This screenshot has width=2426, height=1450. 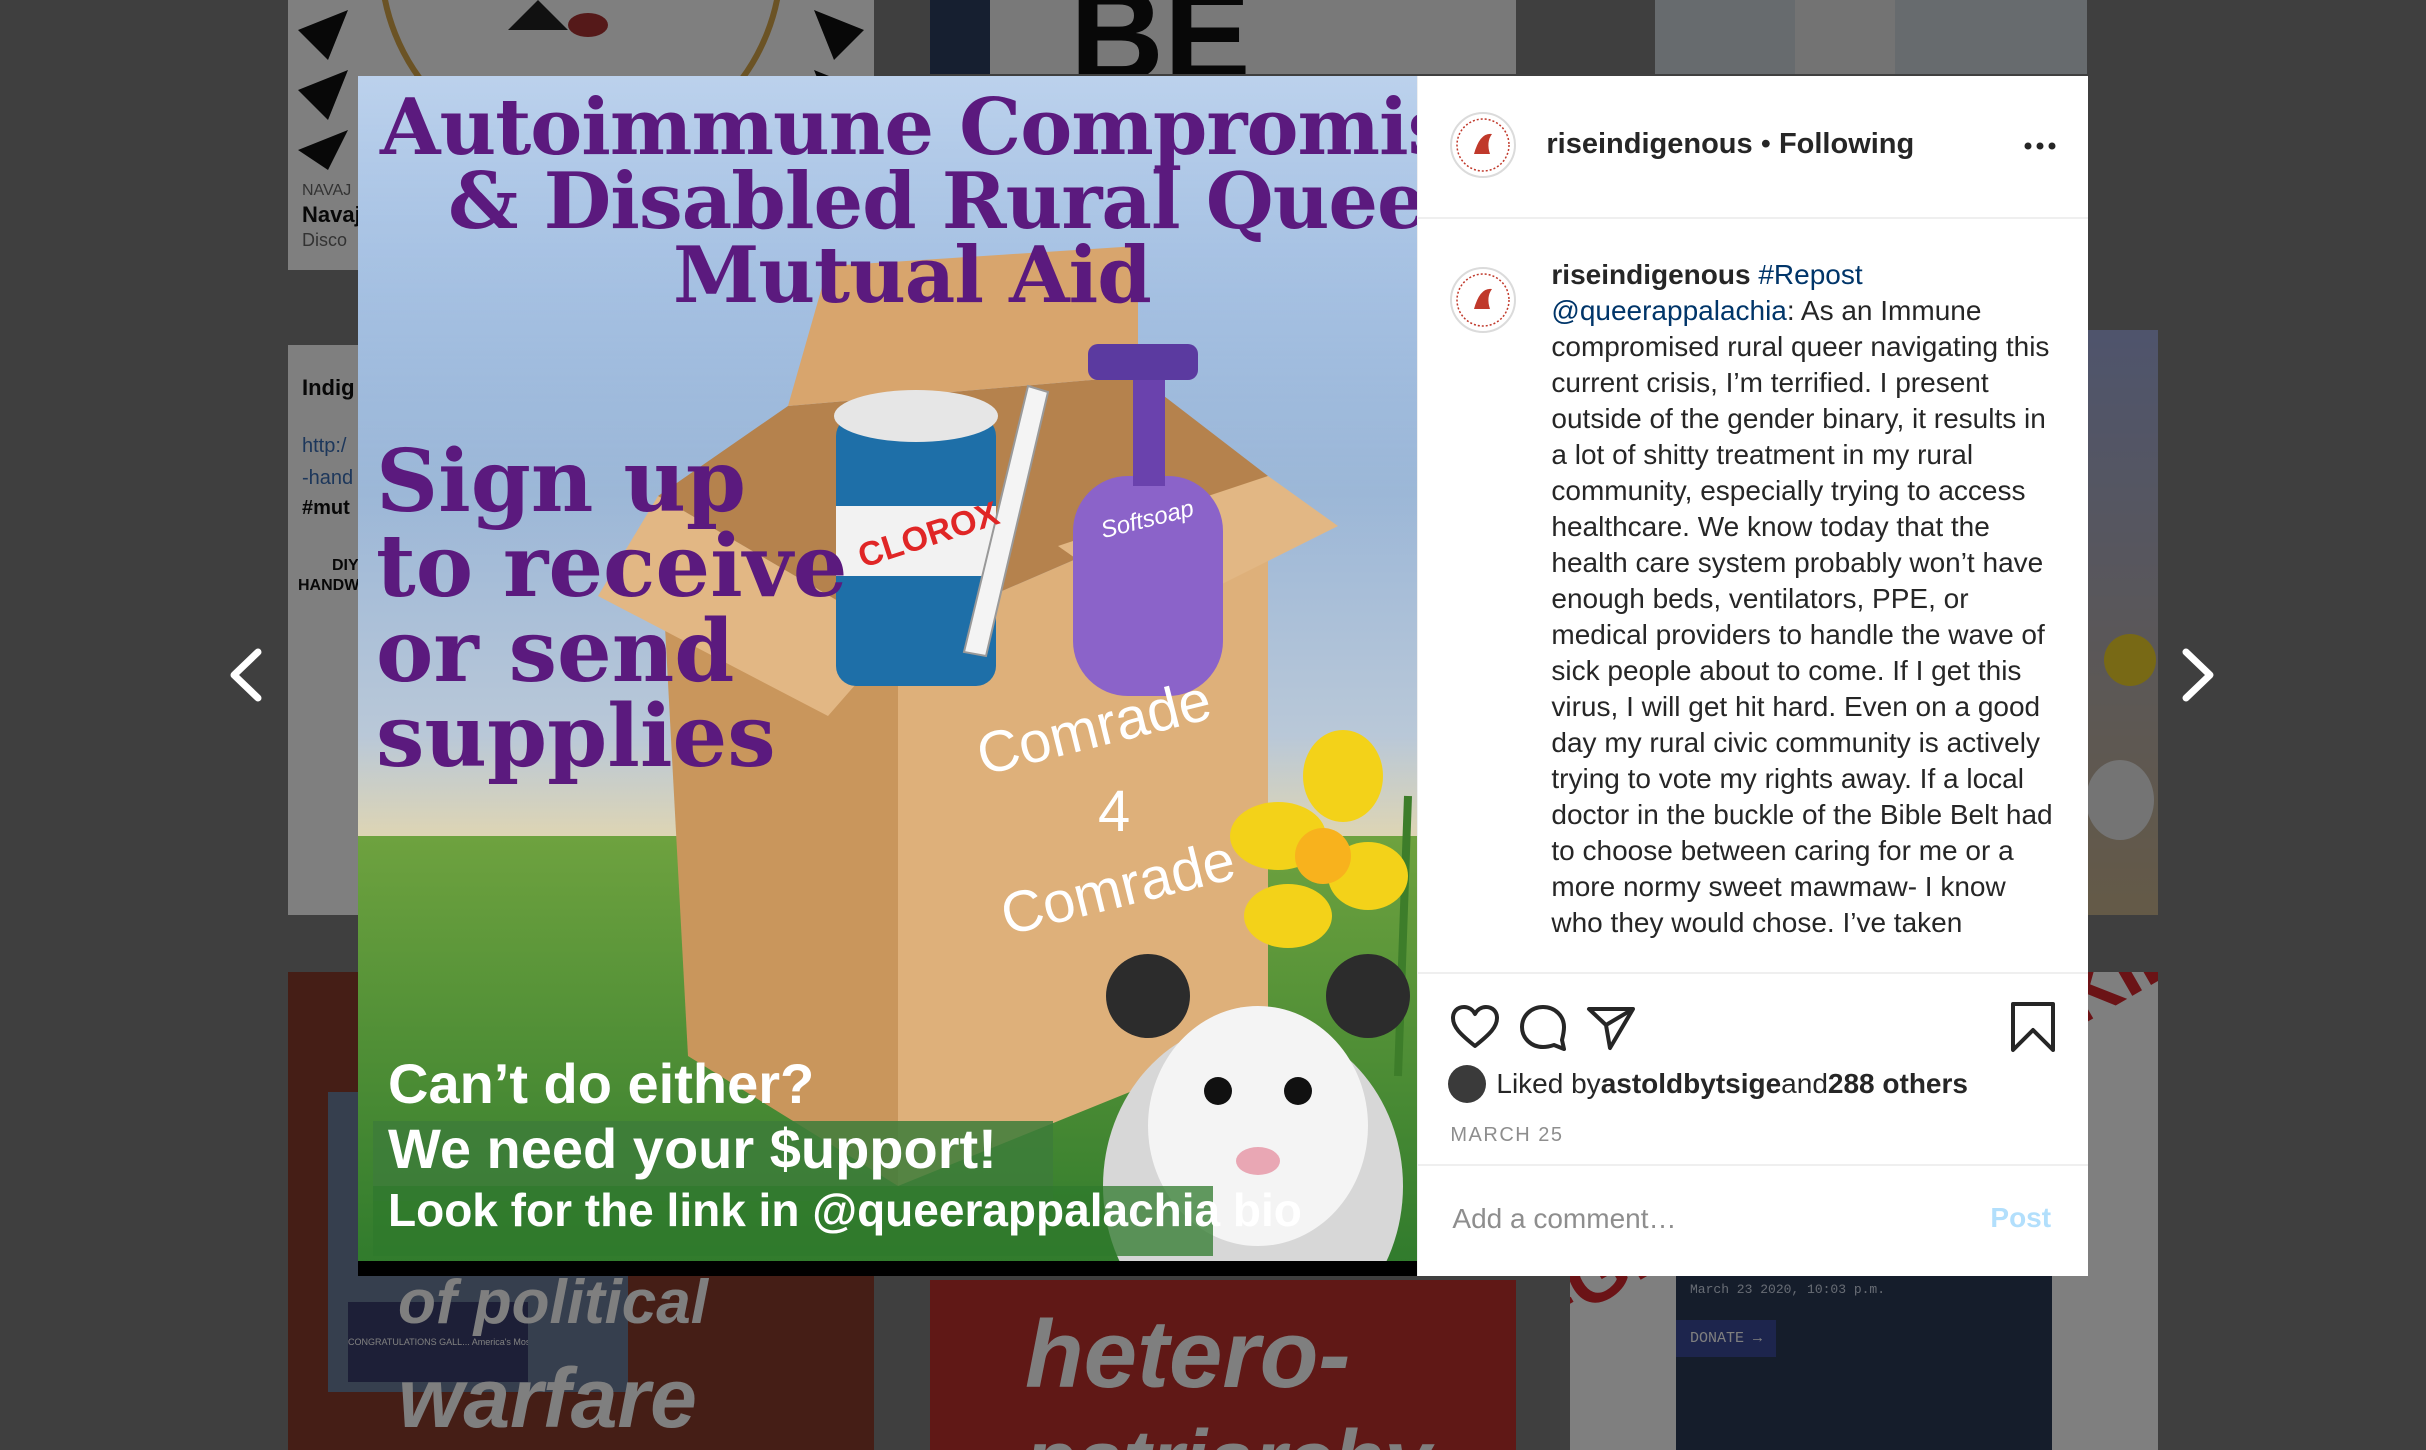 What do you see at coordinates (1188, 1354) in the screenshot?
I see `tile-hetero-1: hetero-` at bounding box center [1188, 1354].